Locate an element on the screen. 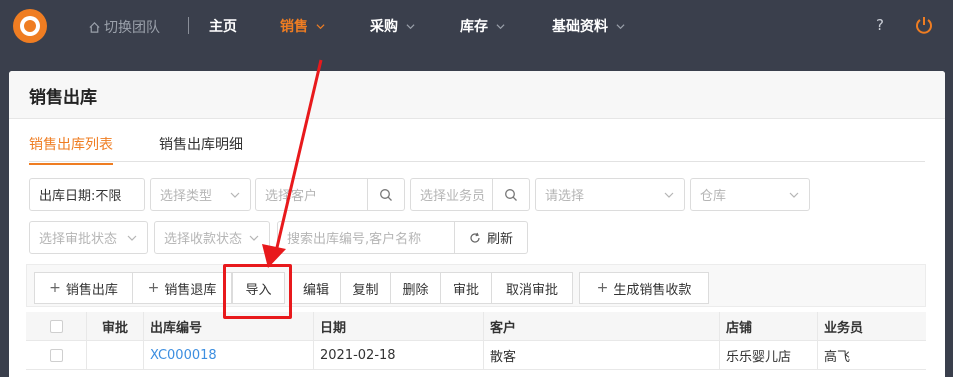  date-cell: 2021-02-18 is located at coordinates (398, 355).